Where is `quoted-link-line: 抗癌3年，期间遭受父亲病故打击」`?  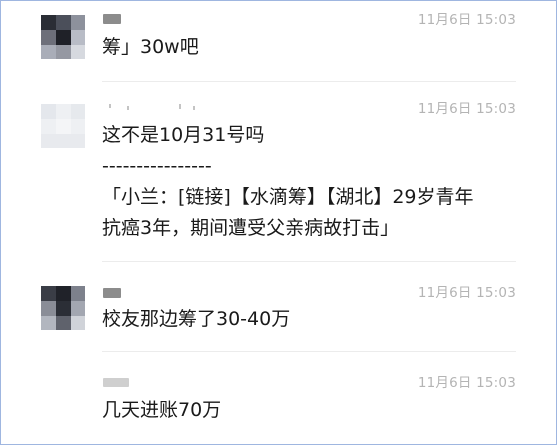 quoted-link-line: 抗癌3年，期间遭受父亲病故打击」 is located at coordinates (251, 228).